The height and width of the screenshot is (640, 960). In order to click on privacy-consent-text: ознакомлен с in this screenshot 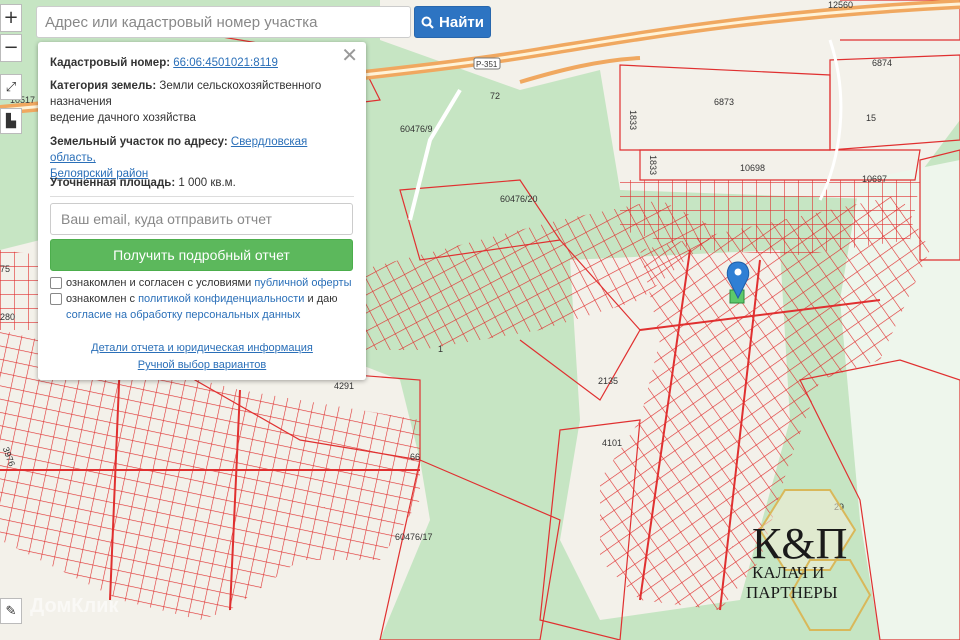, I will do `click(102, 299)`.